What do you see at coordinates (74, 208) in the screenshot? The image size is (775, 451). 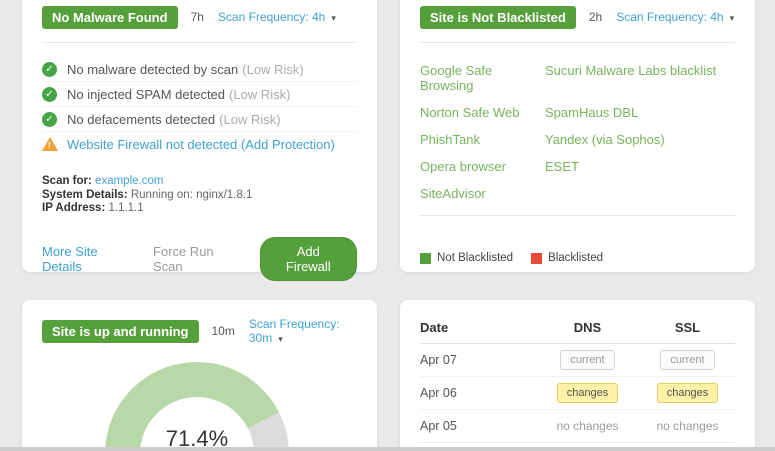 I see `ip-address-label: IP Address:` at bounding box center [74, 208].